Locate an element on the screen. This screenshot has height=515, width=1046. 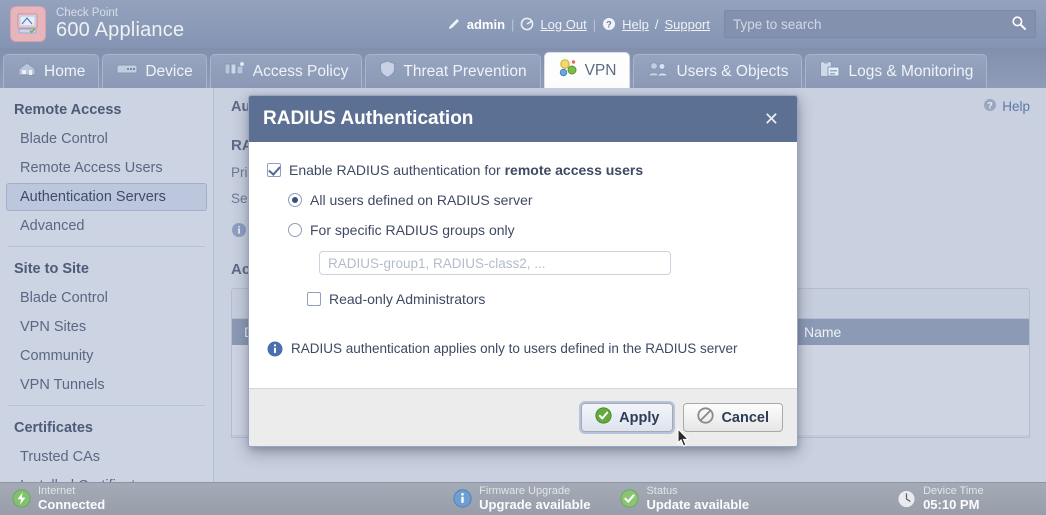
dialog-footer: Apply Cancel is located at coordinates (523, 417).